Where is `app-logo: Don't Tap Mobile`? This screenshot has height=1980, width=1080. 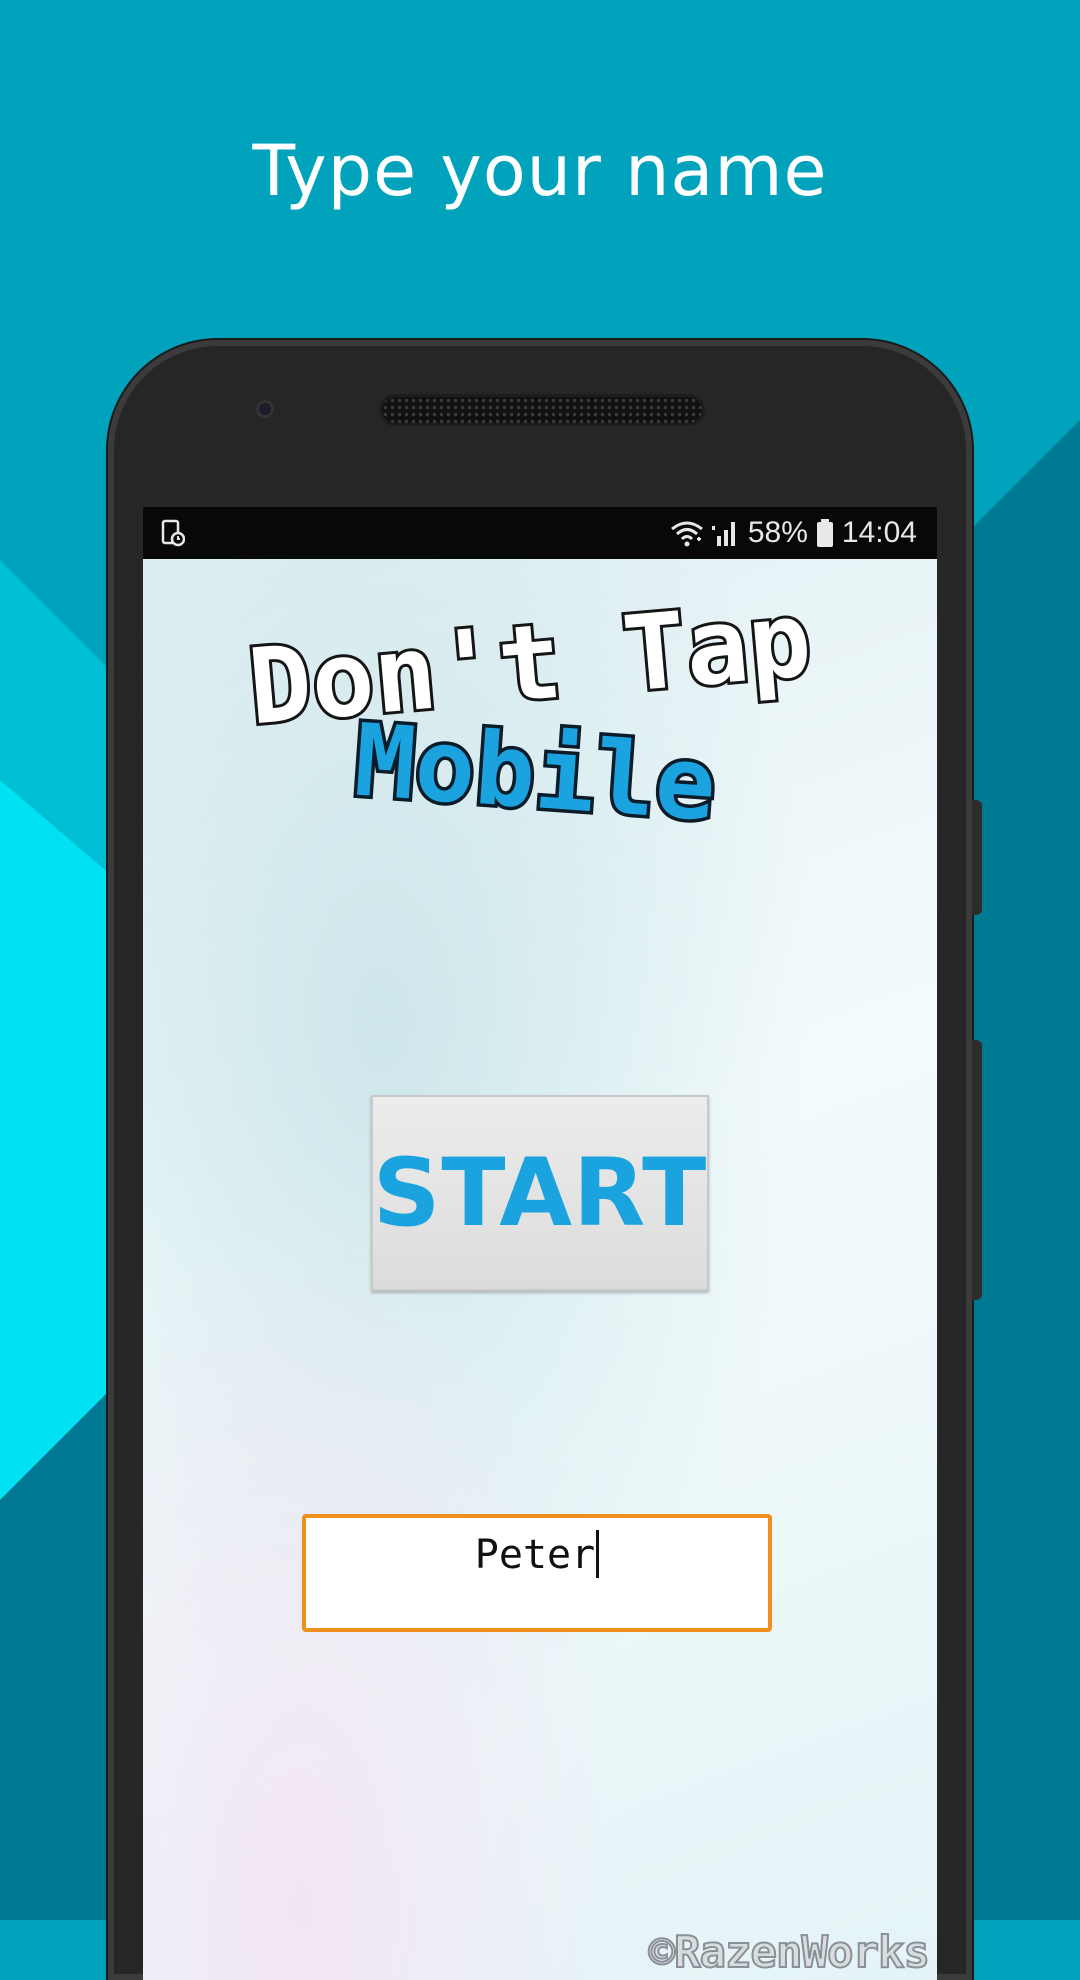 app-logo: Don't Tap Mobile is located at coordinates (530, 717).